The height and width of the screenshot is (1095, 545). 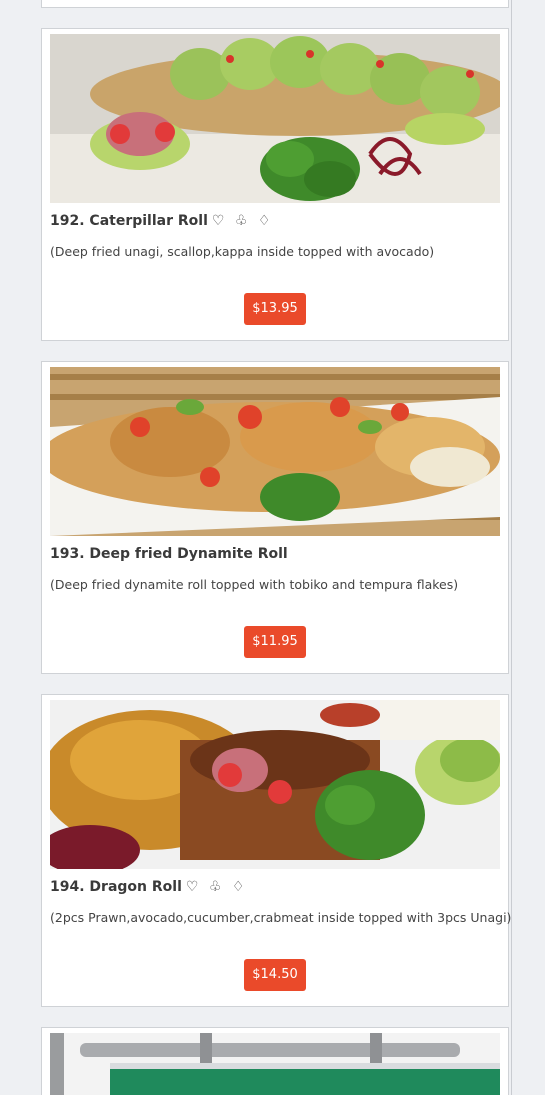 I want to click on add-to-cart-price-button: $11.95, so click(x=275, y=642).